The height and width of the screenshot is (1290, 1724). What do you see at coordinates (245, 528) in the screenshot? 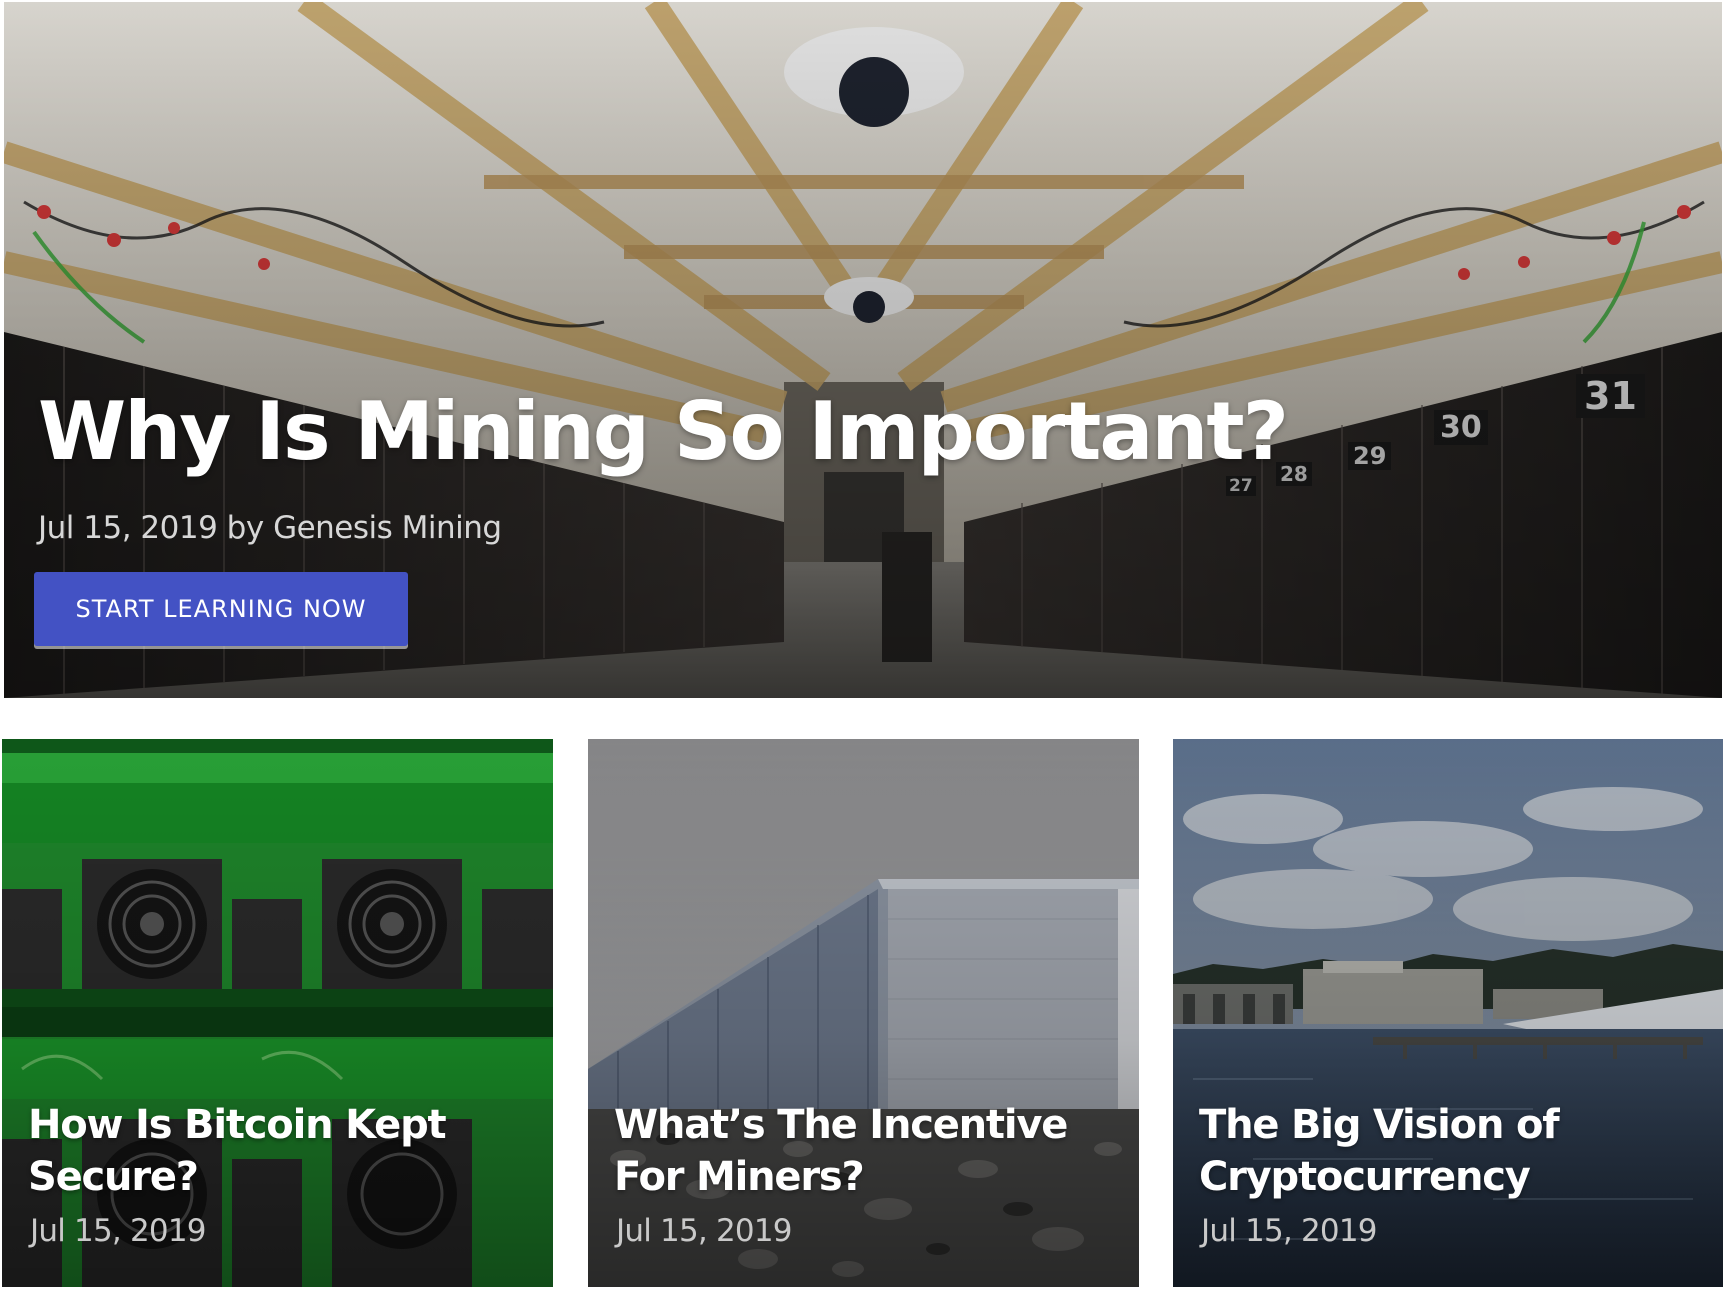
I see `hero-post-by: by` at bounding box center [245, 528].